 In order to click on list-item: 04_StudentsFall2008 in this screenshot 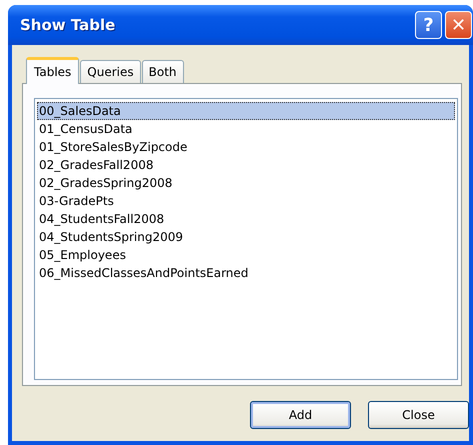, I will do `click(246, 219)`.